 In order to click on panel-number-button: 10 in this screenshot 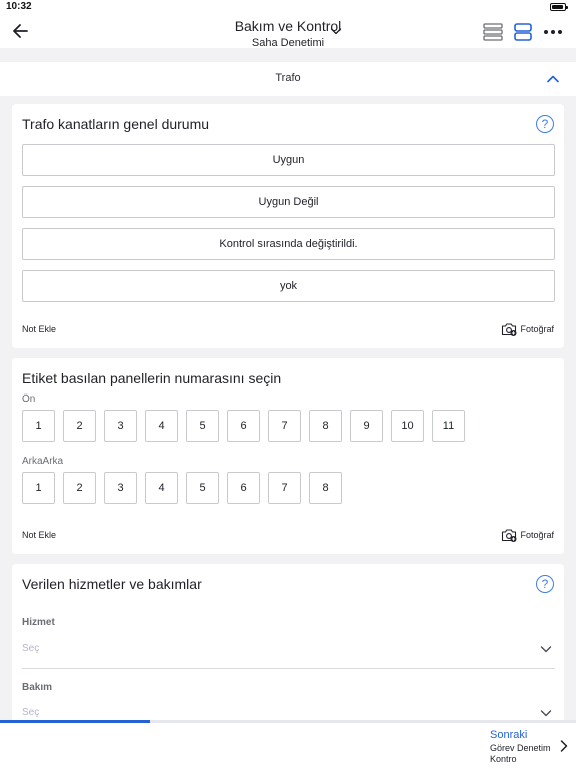, I will do `click(407, 426)`.